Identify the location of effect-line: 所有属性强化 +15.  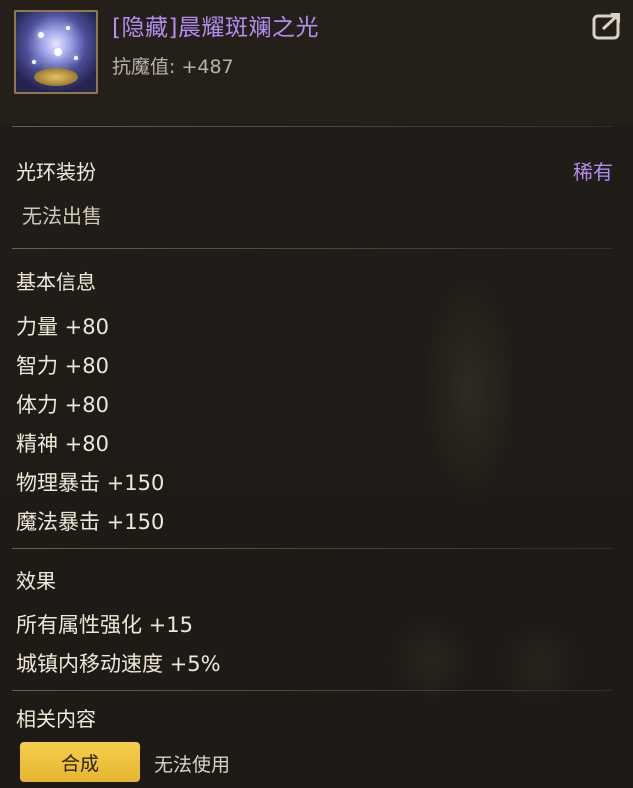
(104, 625).